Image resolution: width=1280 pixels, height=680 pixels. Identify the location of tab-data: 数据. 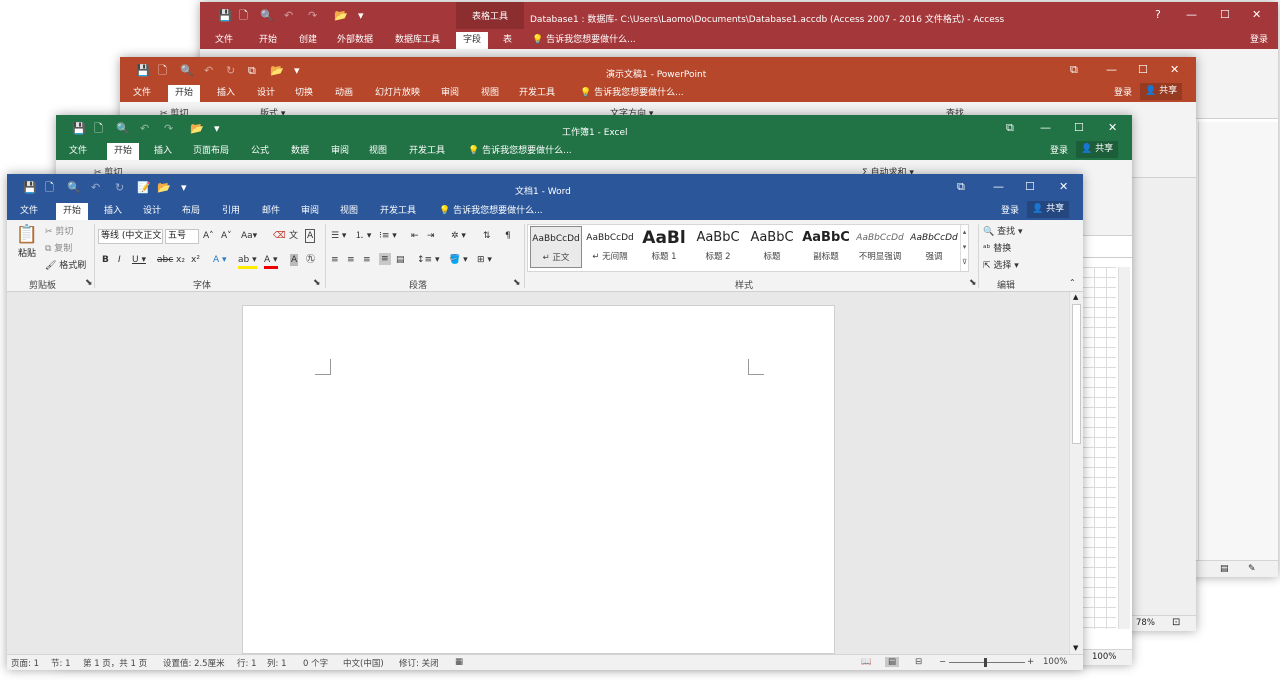
(300, 151).